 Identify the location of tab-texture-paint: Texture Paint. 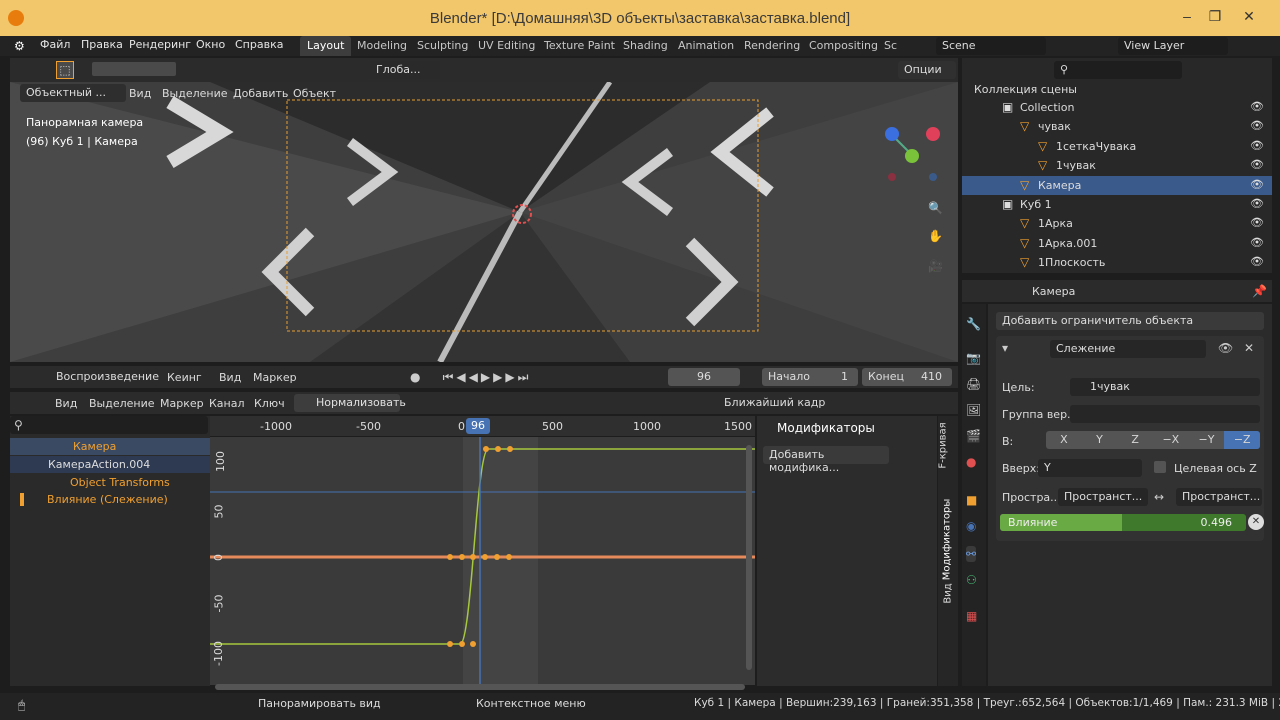
(579, 46).